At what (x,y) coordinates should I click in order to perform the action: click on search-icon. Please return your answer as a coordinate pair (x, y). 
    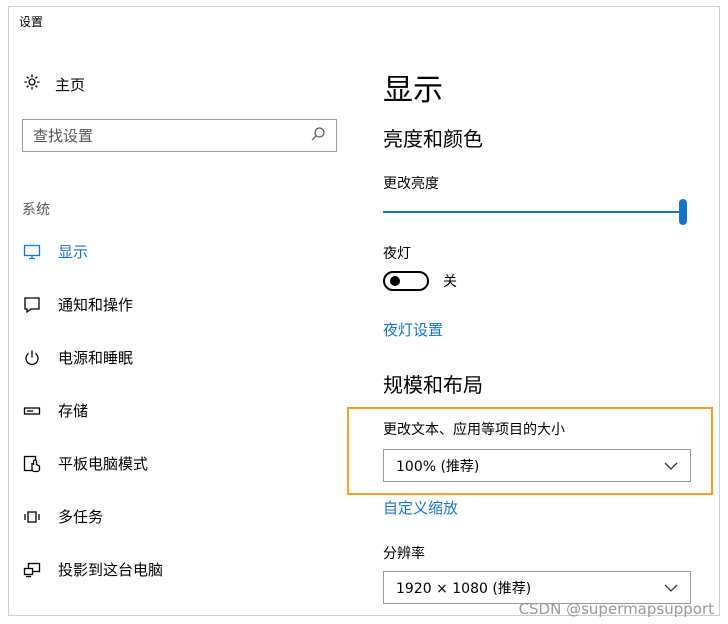
    Looking at the image, I should click on (318, 136).